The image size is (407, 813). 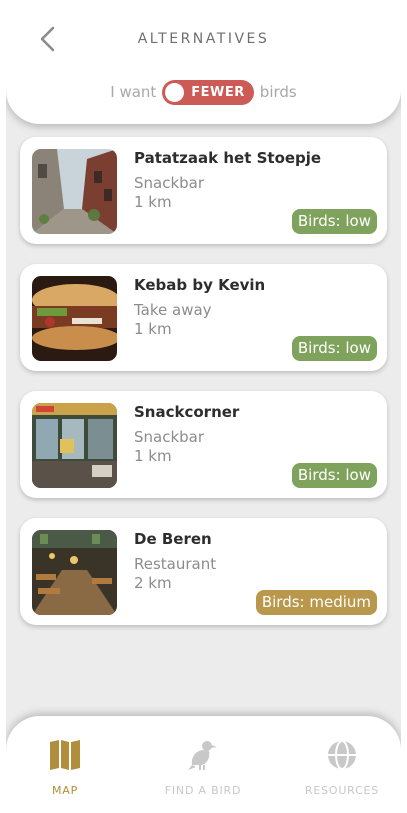 I want to click on place-name: Kebab by Kevin, so click(x=200, y=285).